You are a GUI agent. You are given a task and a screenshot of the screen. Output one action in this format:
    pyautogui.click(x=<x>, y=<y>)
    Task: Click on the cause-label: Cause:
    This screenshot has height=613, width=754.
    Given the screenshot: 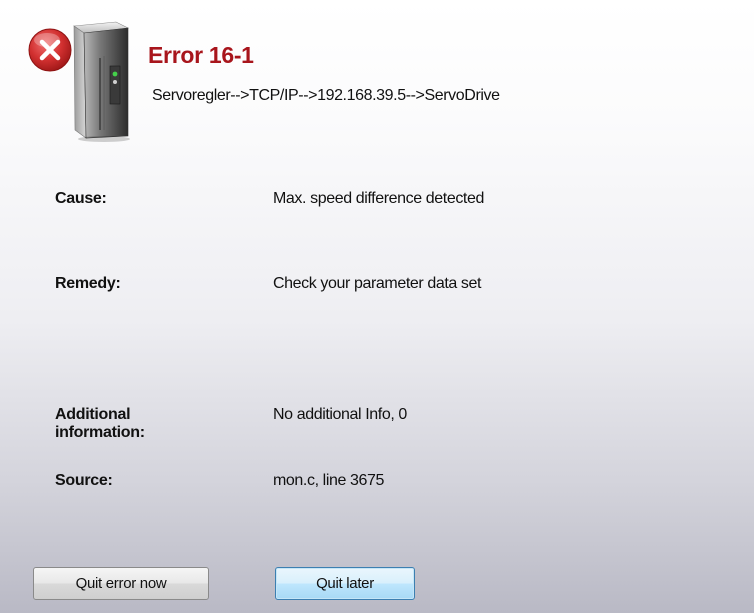 What is the action you would take?
    pyautogui.click(x=81, y=198)
    